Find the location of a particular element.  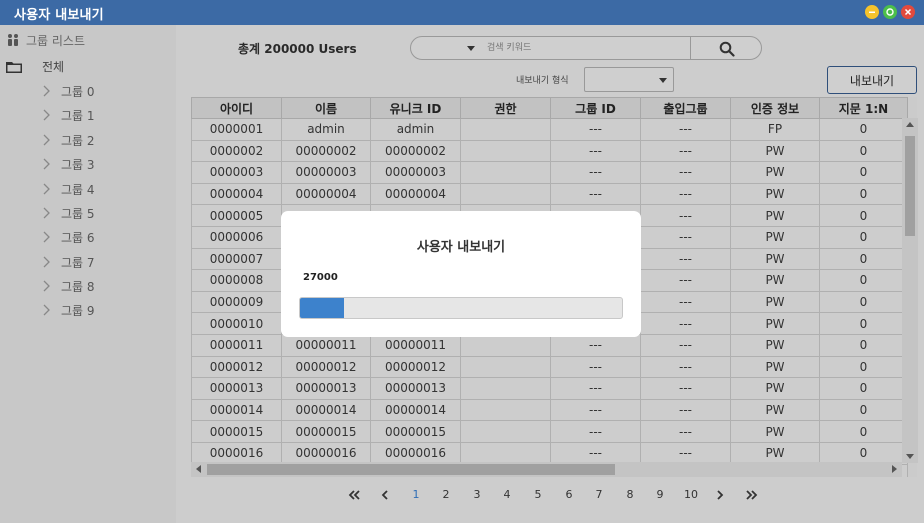

export-progress-fill is located at coordinates (322, 308).